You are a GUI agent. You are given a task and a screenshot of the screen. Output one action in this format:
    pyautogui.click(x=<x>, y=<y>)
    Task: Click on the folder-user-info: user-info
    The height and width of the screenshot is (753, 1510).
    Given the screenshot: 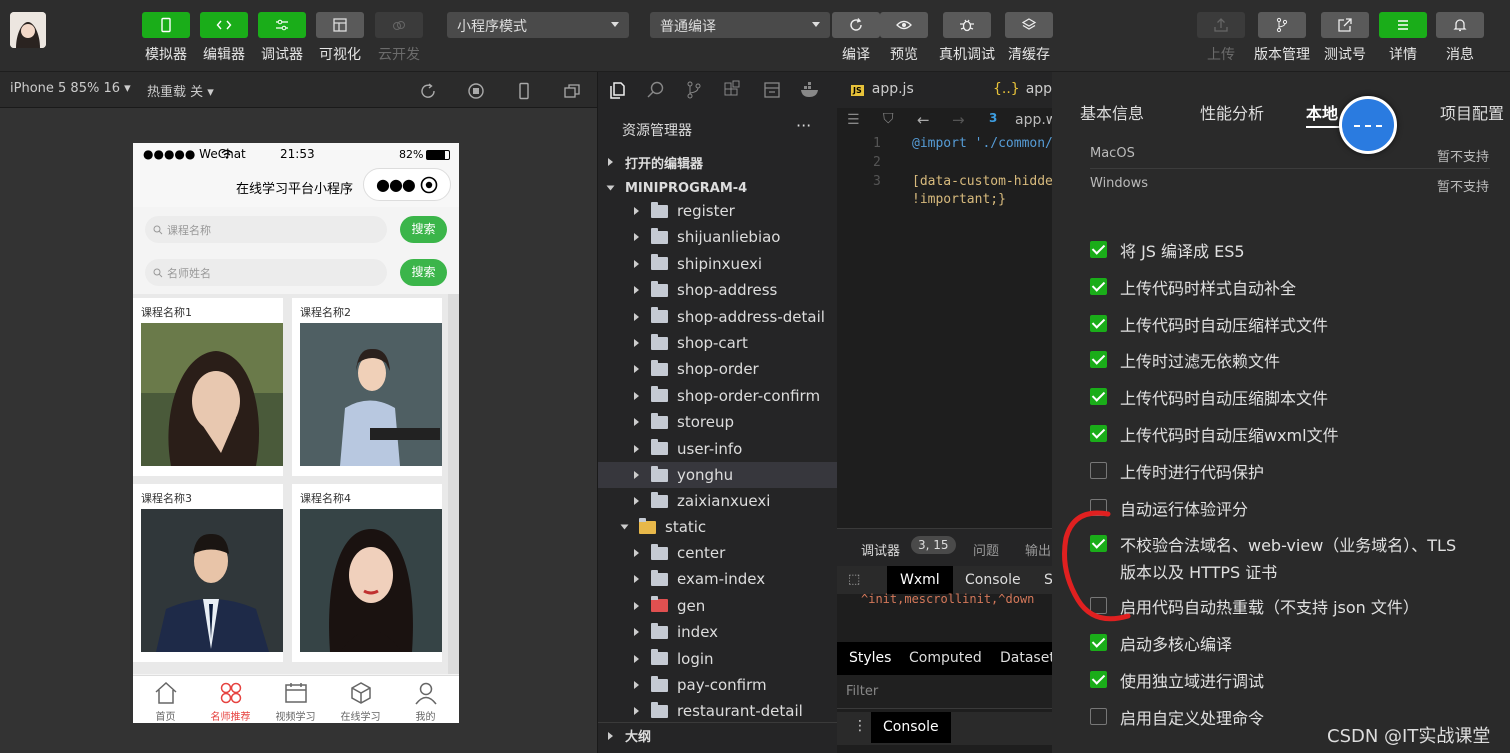 What is the action you would take?
    pyautogui.click(x=718, y=449)
    